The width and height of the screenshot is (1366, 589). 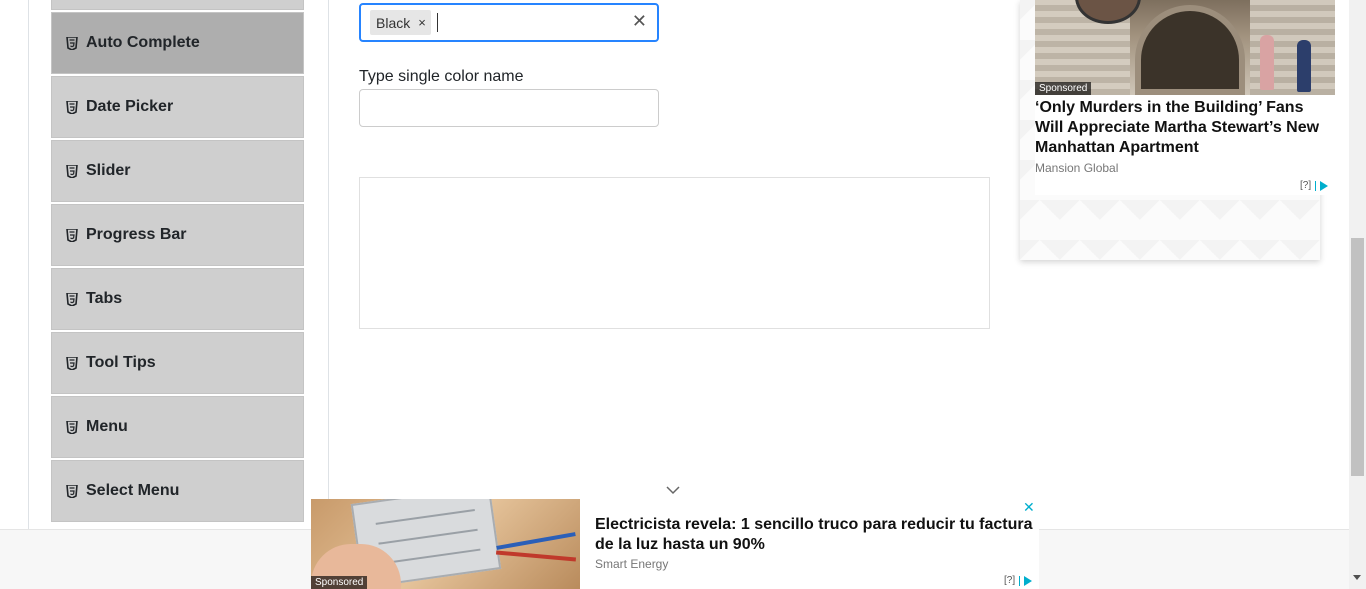 What do you see at coordinates (1029, 507) in the screenshot?
I see `close-icon: ✕` at bounding box center [1029, 507].